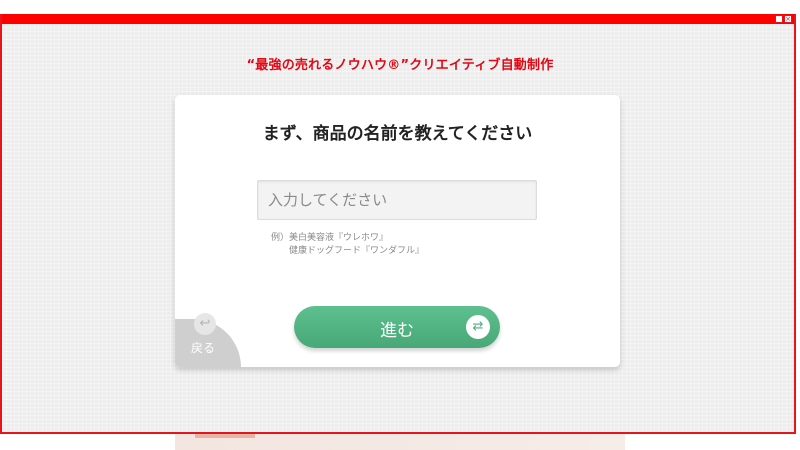 The height and width of the screenshot is (450, 800). I want to click on input-examples: 例）美白美容液『ウレホワ』 健康ドッグフード『ワンダフル』, so click(347, 245).